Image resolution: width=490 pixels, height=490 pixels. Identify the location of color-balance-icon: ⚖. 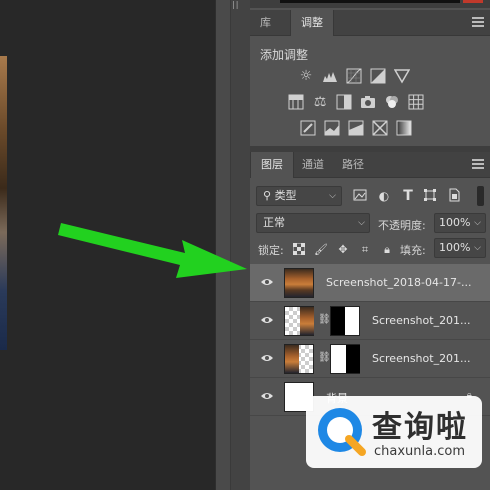
(320, 102).